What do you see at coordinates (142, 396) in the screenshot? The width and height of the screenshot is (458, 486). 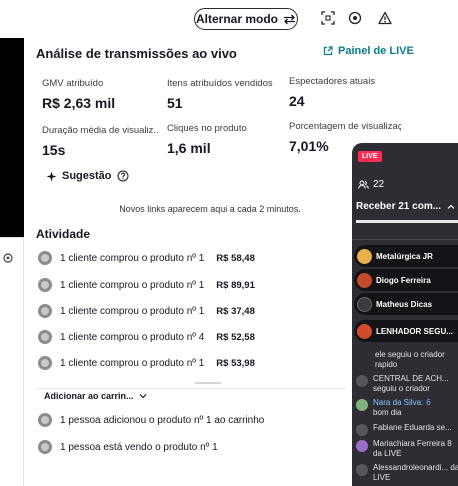 I see `chevron-down-icon` at bounding box center [142, 396].